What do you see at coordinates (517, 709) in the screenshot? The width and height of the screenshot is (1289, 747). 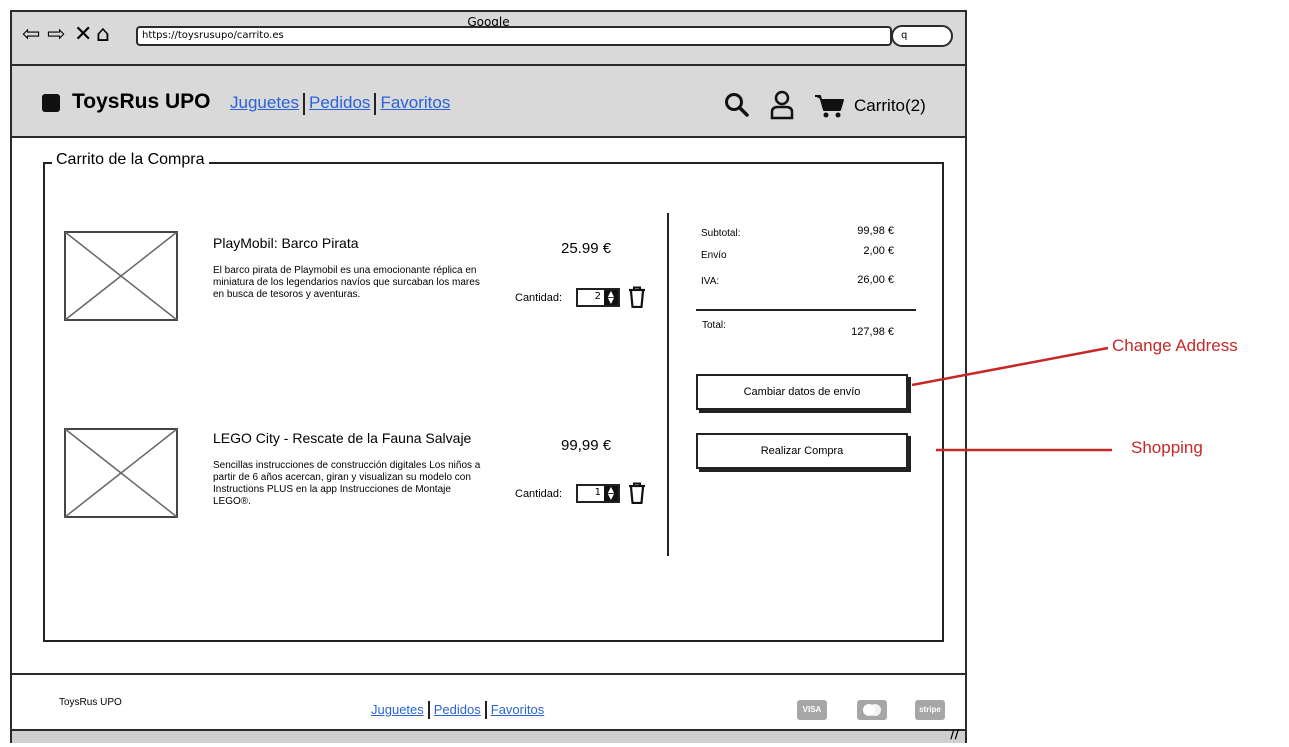 I see `footer-link-favoritos: Favoritos` at bounding box center [517, 709].